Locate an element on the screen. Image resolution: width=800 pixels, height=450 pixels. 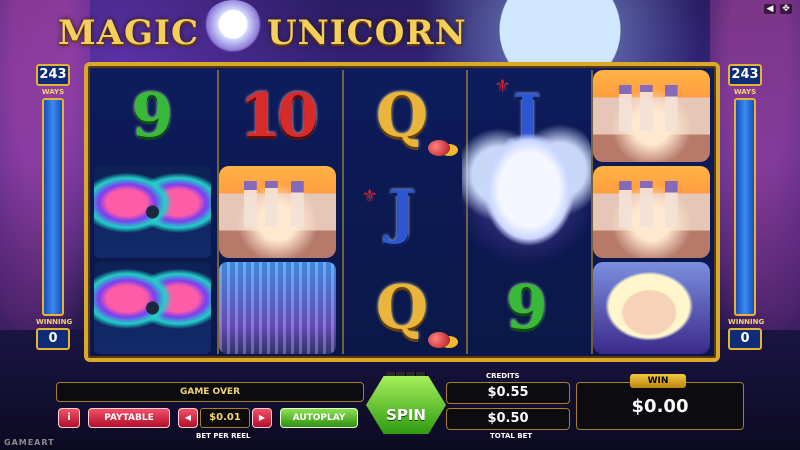
bet-per-reel-label: BET PER REEL is located at coordinates (223, 436).